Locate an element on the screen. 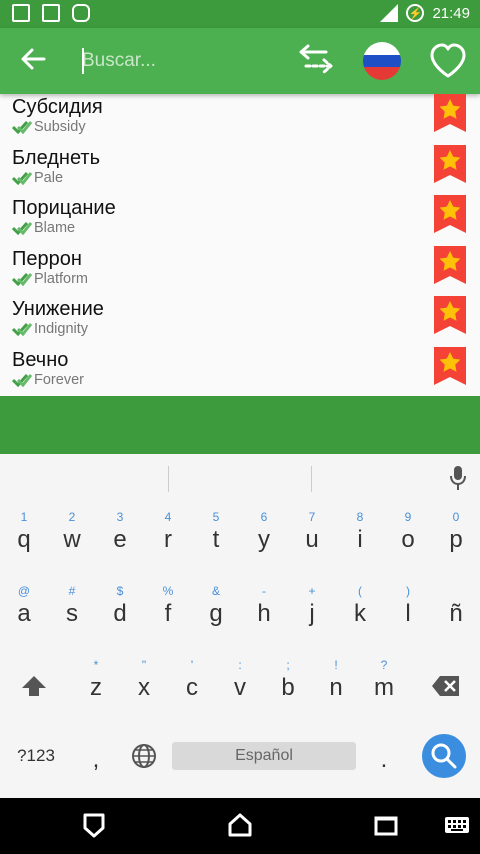  key-letter: s is located at coordinates (72, 613).